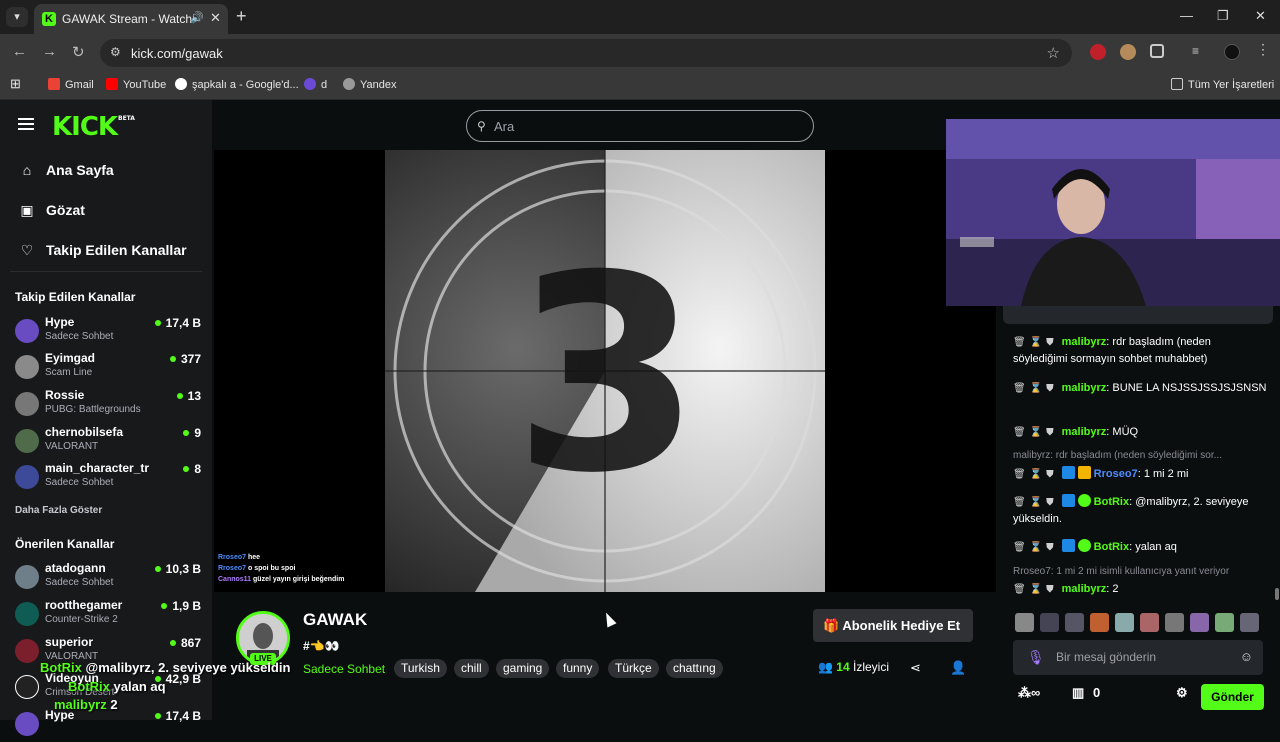 The width and height of the screenshot is (1280, 742). Describe the element at coordinates (958, 668) in the screenshot. I see `follow-user-icon: 👤` at that location.